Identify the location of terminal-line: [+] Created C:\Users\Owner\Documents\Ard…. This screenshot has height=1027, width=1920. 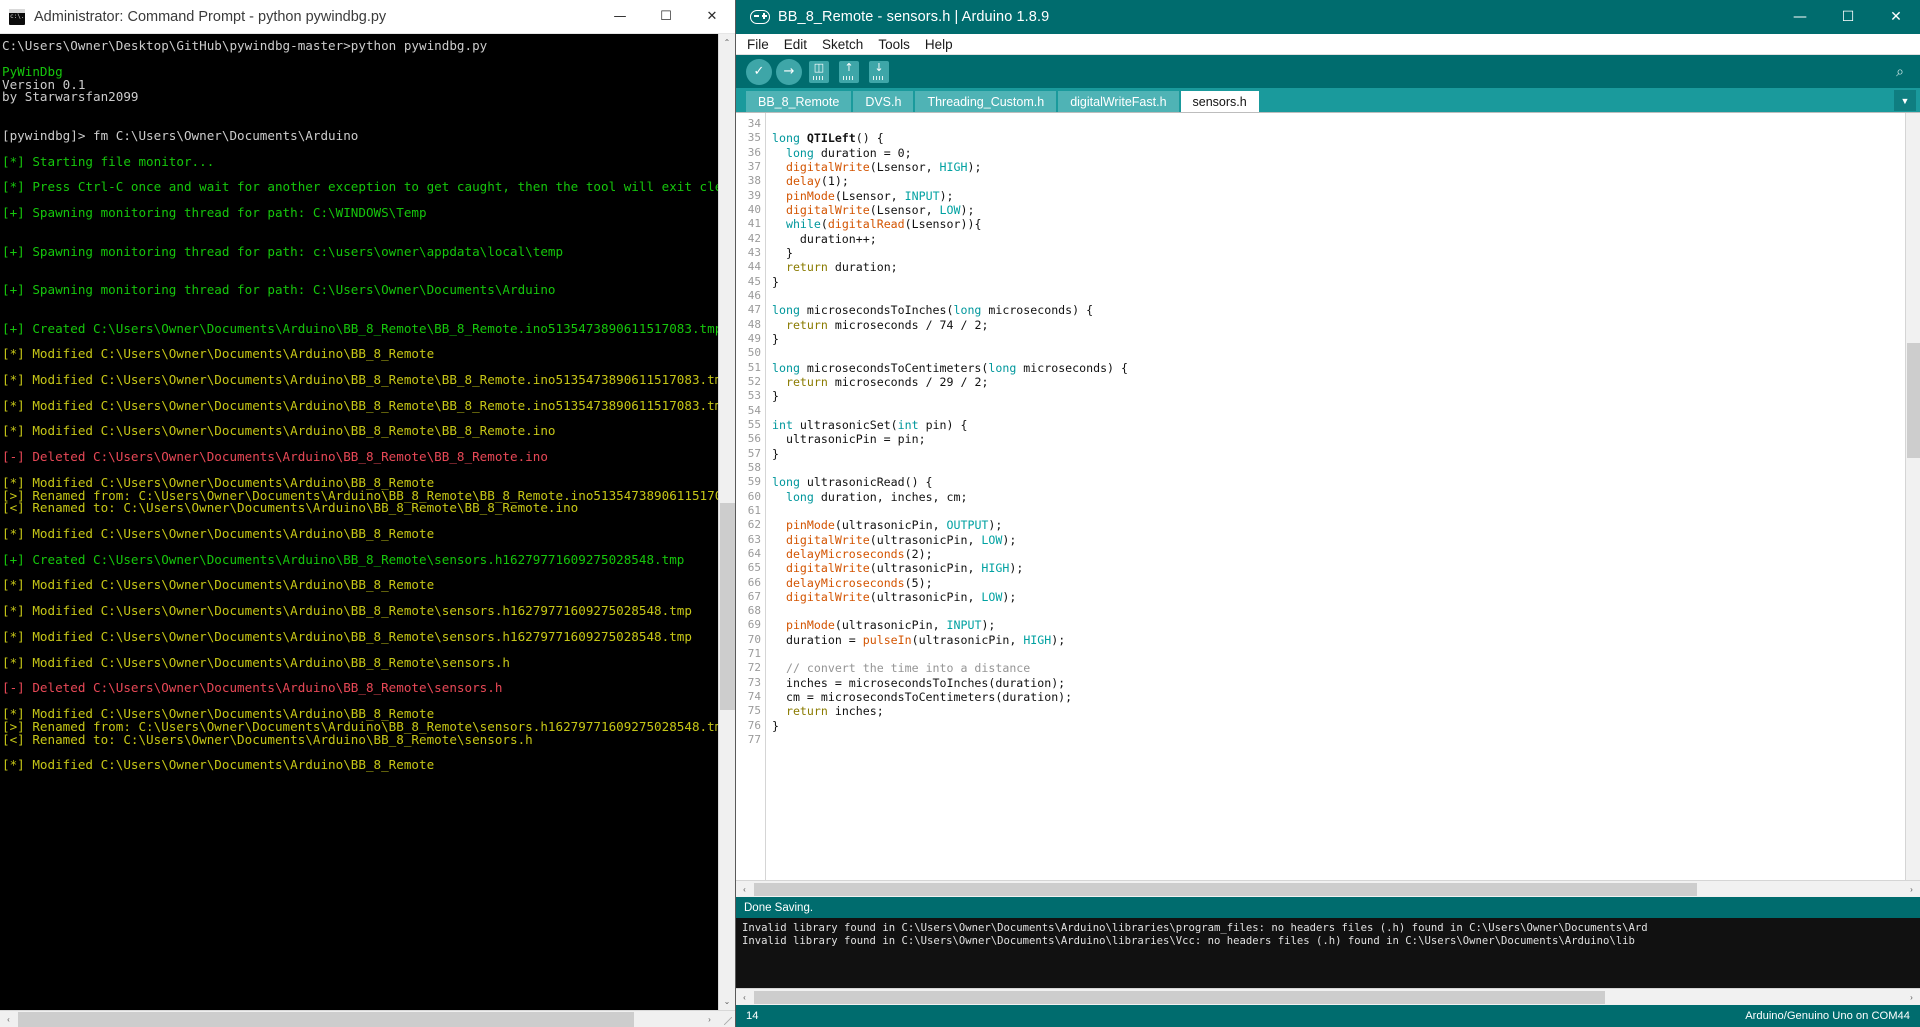
(343, 559).